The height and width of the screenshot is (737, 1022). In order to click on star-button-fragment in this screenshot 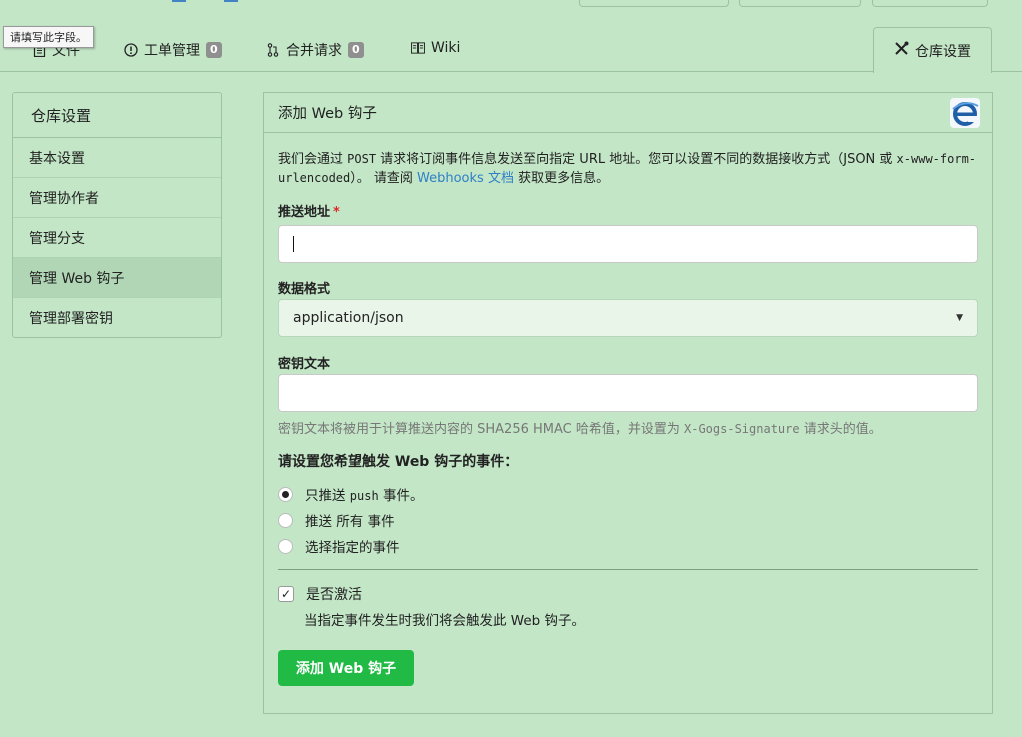, I will do `click(800, 3)`.